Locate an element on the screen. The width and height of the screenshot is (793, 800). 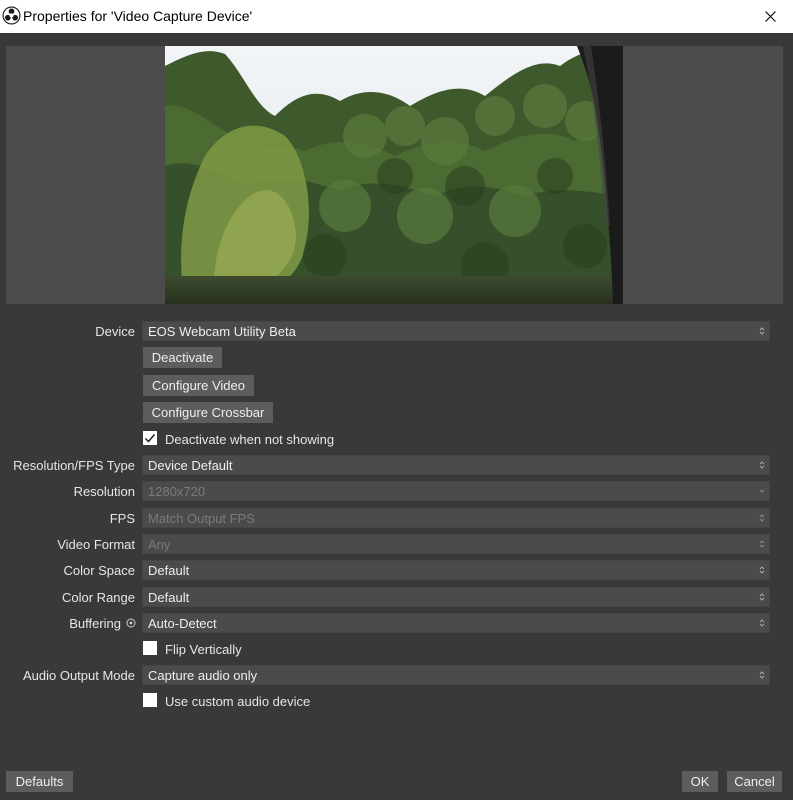
device-value: EOS Webcam Utility Beta is located at coordinates (222, 331).